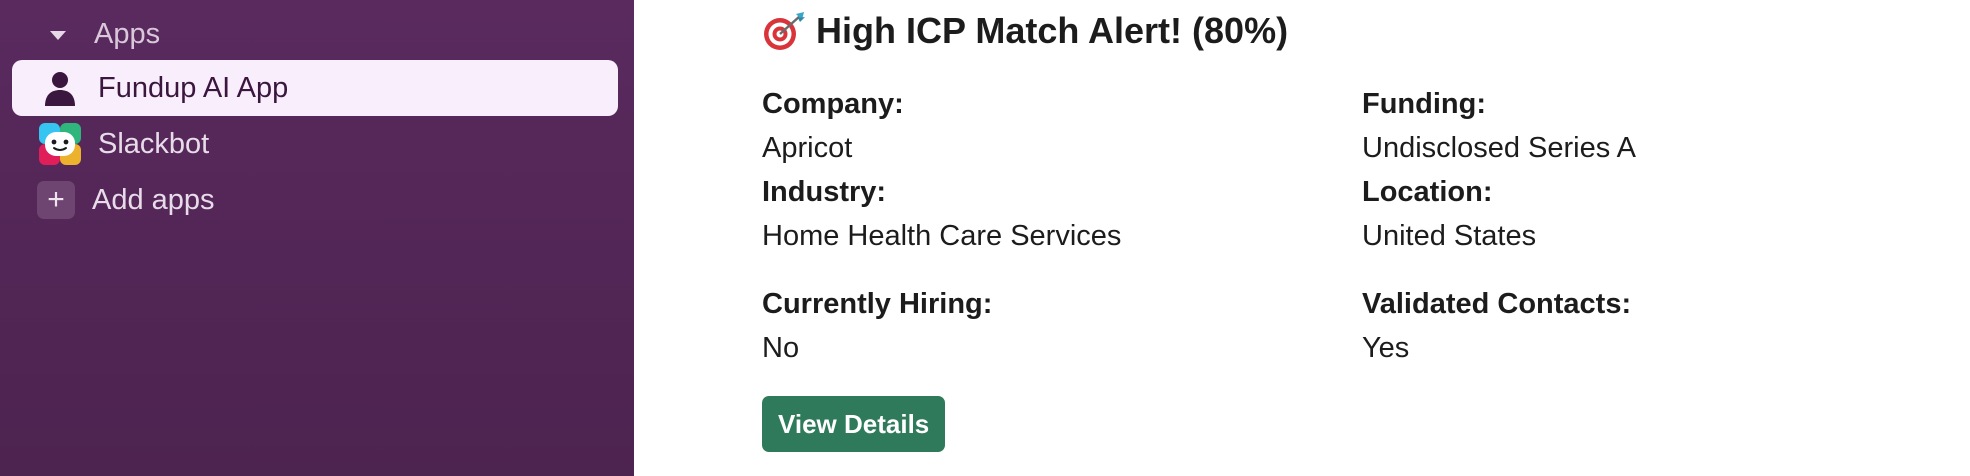 The width and height of the screenshot is (1970, 476). What do you see at coordinates (60, 144) in the screenshot?
I see `slackbot-icon` at bounding box center [60, 144].